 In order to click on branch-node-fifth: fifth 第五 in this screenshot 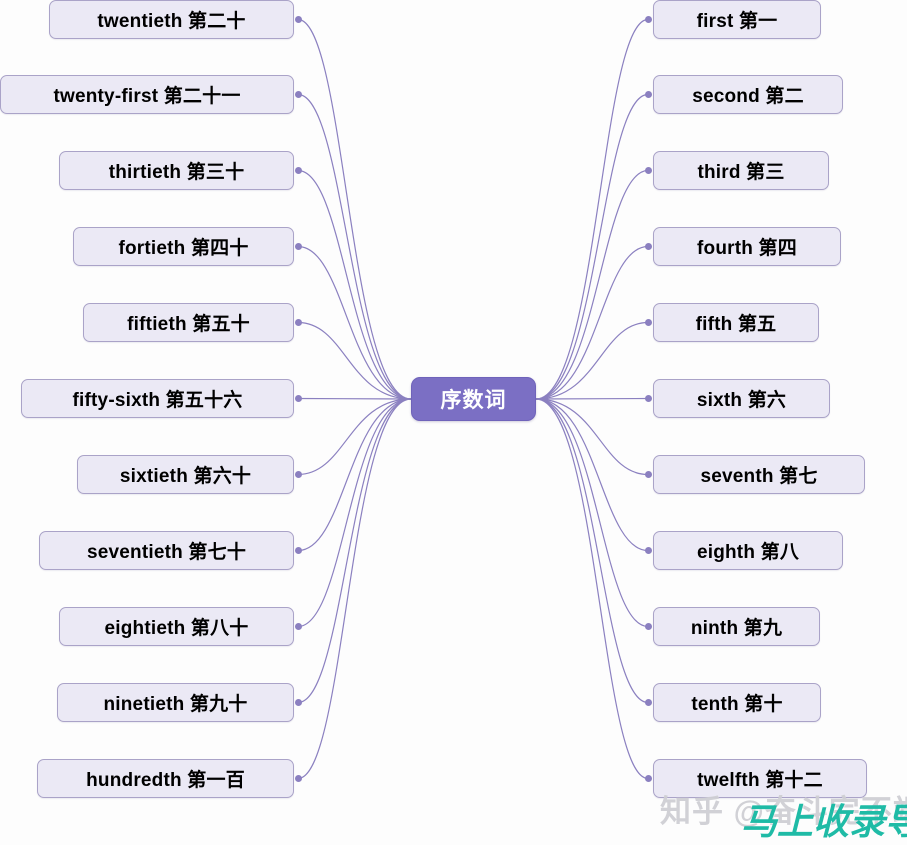, I will do `click(736, 322)`.